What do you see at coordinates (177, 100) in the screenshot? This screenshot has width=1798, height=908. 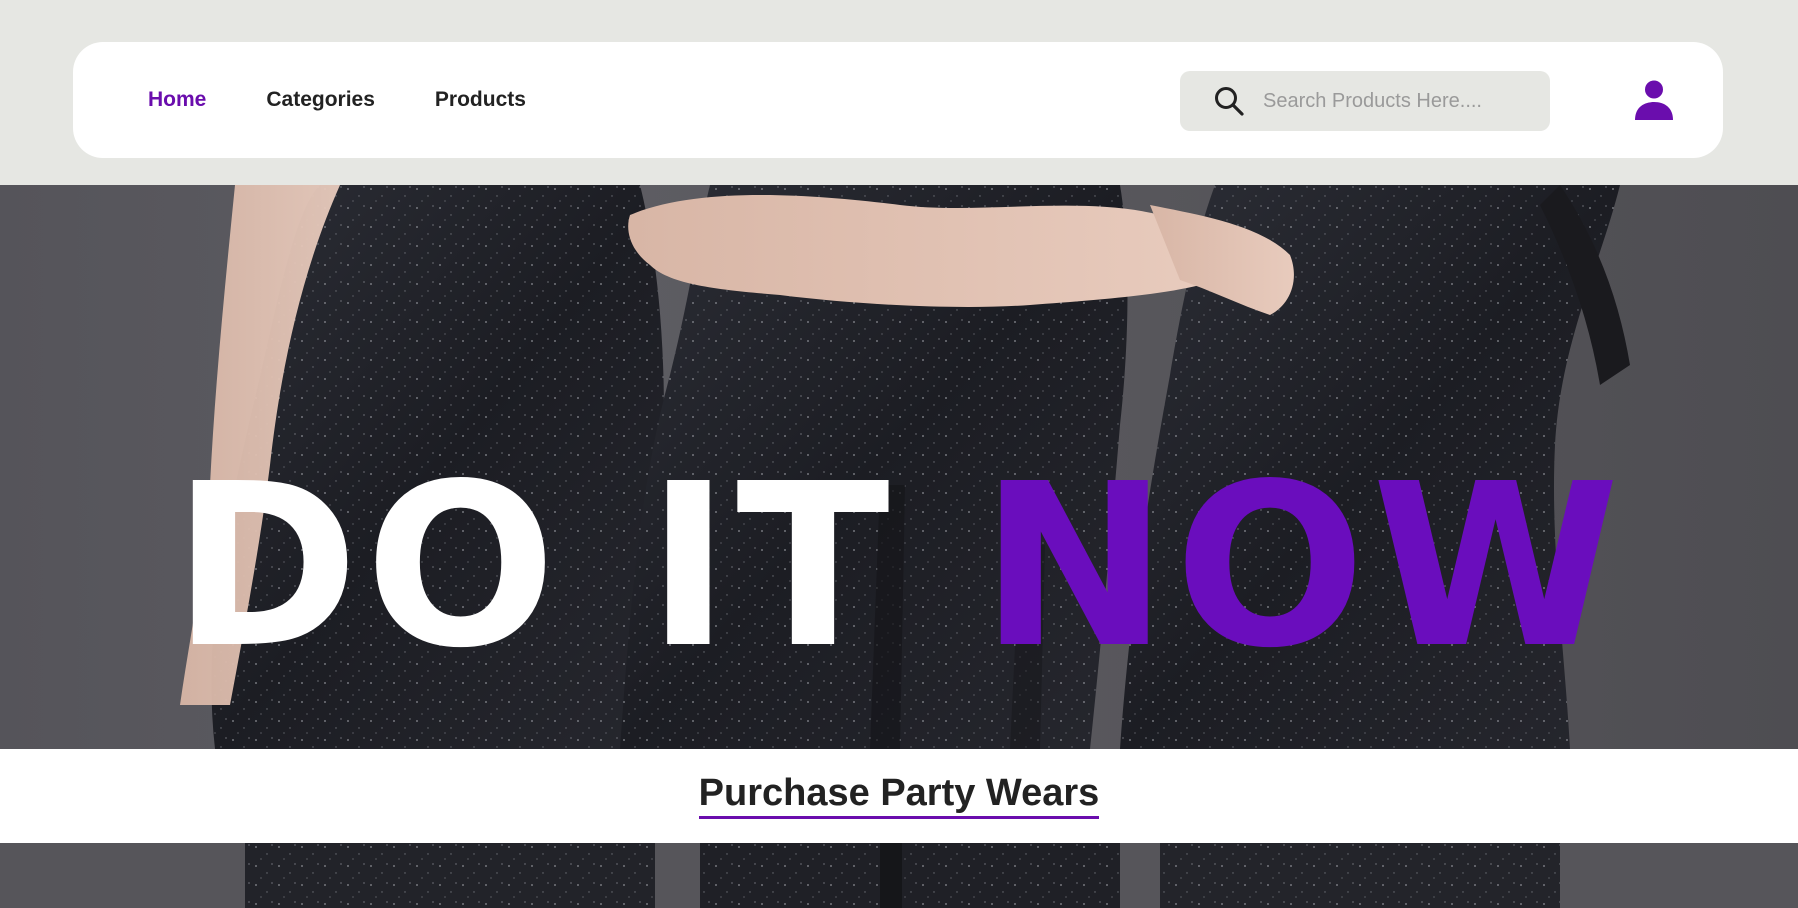 I see `nav-link-home: Home` at bounding box center [177, 100].